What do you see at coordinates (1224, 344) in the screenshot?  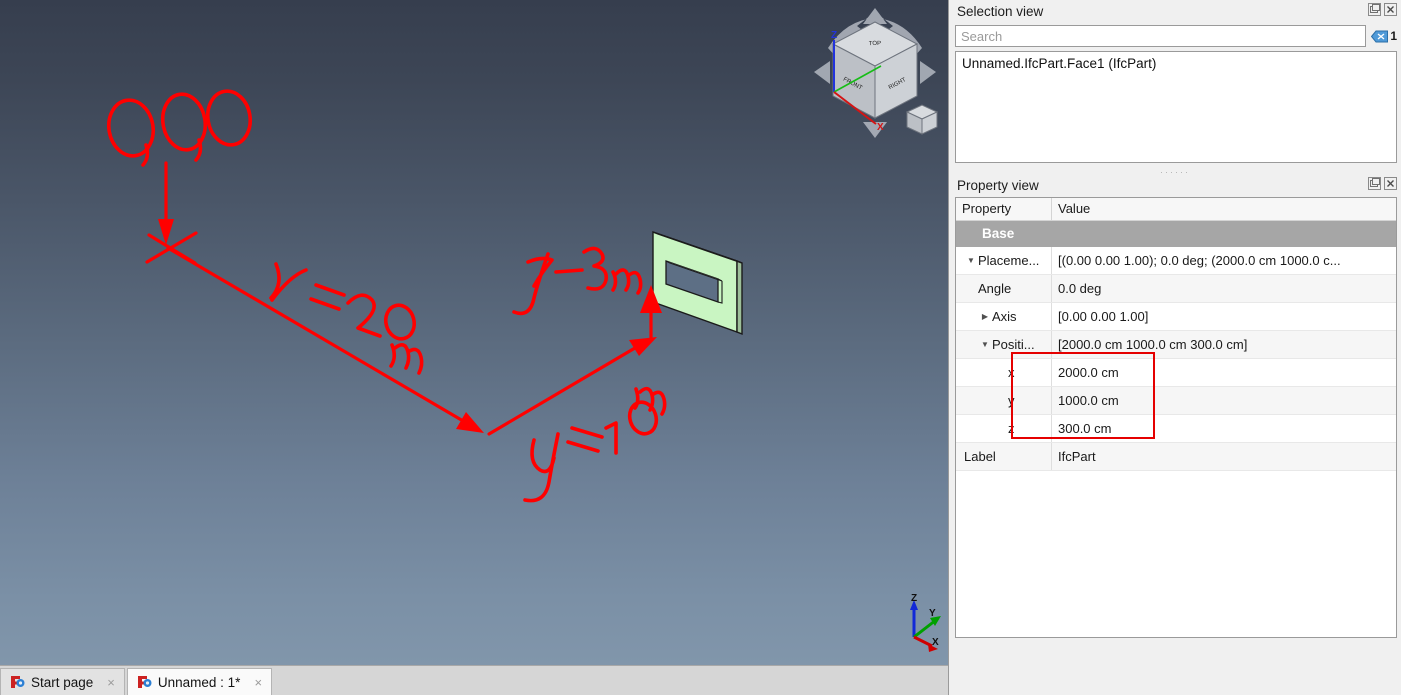 I see `property-value: [2000.0 cm 1000.0 cm 300.0 cm]` at bounding box center [1224, 344].